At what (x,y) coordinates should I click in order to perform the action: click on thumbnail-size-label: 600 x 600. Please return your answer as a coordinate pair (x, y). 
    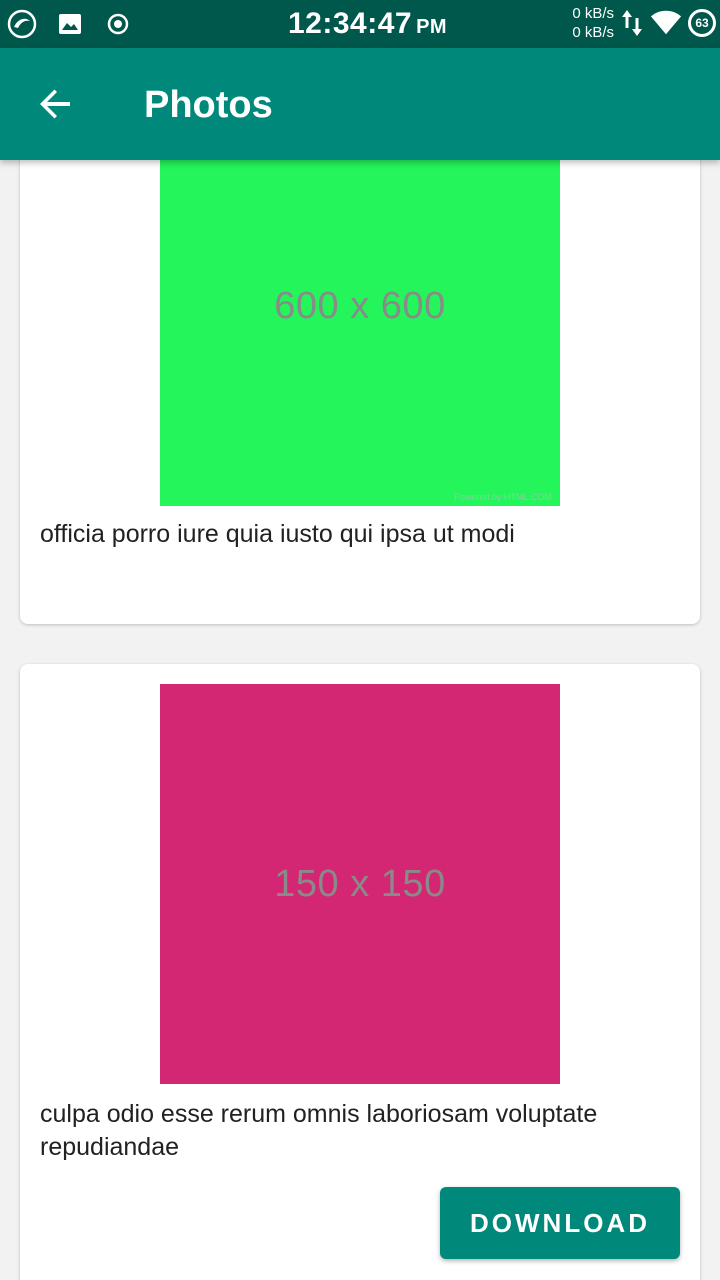
    Looking at the image, I should click on (360, 305).